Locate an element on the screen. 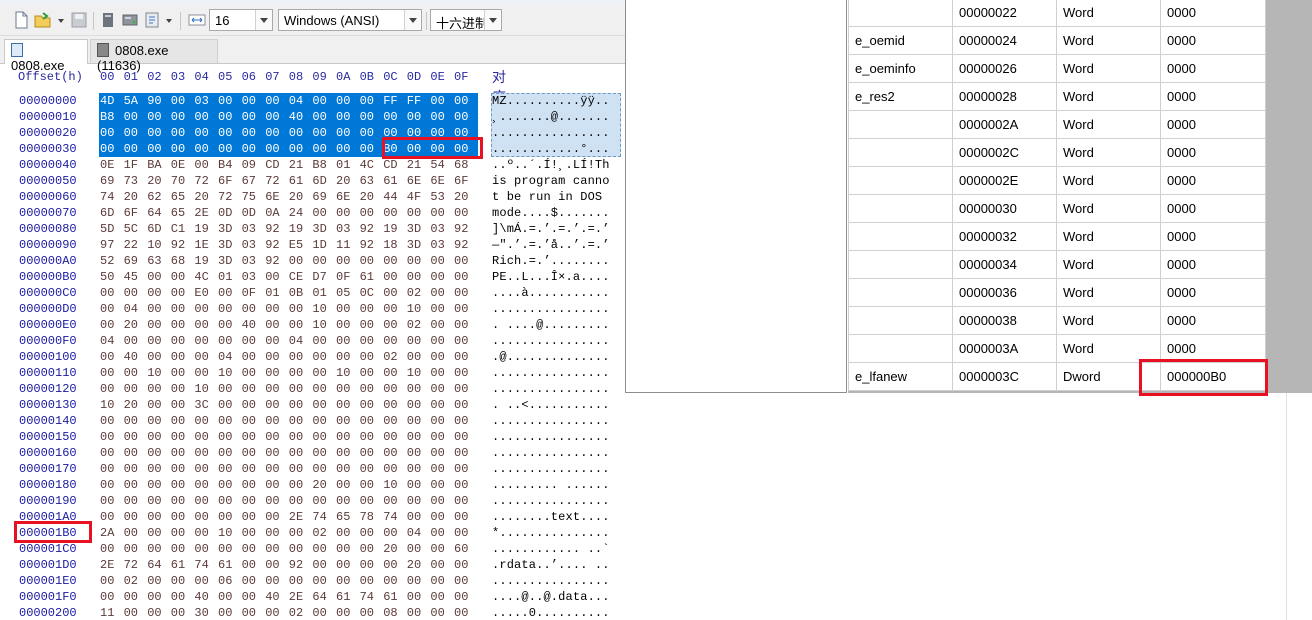  hex-byte: 69 is located at coordinates (109, 181).